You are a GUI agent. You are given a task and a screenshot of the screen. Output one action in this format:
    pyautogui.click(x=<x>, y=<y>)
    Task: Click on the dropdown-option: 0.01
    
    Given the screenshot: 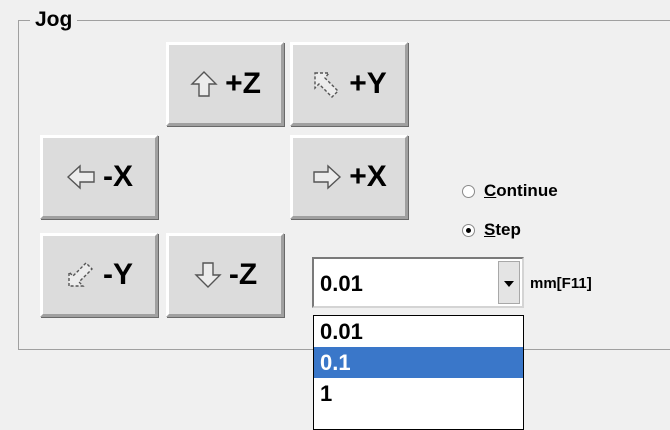 What is the action you would take?
    pyautogui.click(x=418, y=331)
    